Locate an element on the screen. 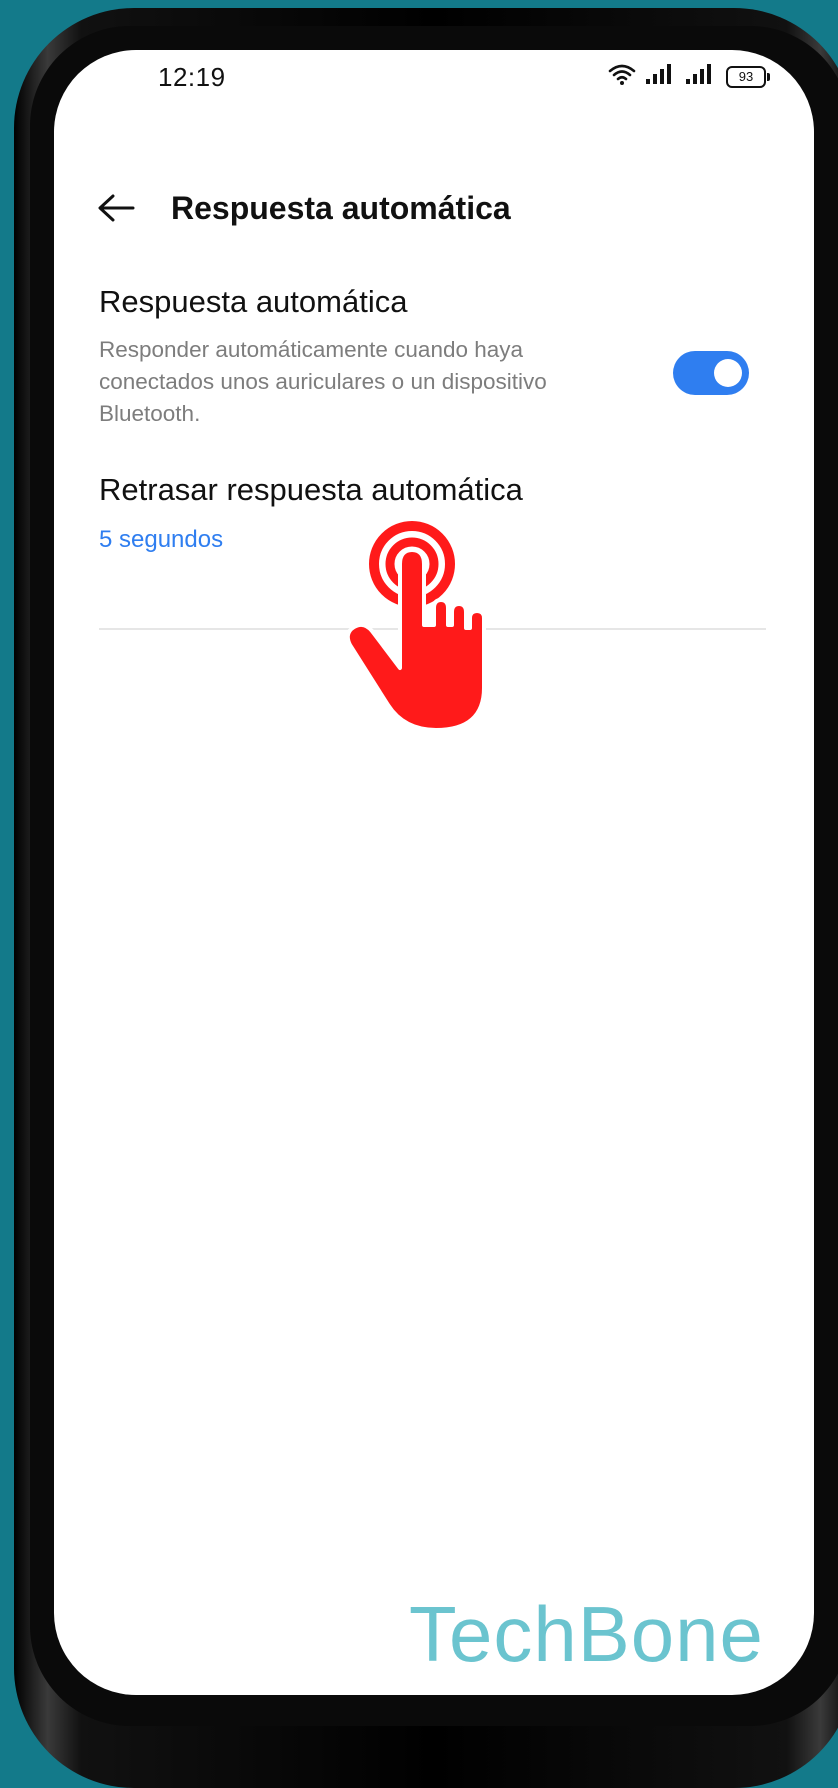 This screenshot has height=1788, width=838. watermark-logo: TechBone is located at coordinates (586, 1634).